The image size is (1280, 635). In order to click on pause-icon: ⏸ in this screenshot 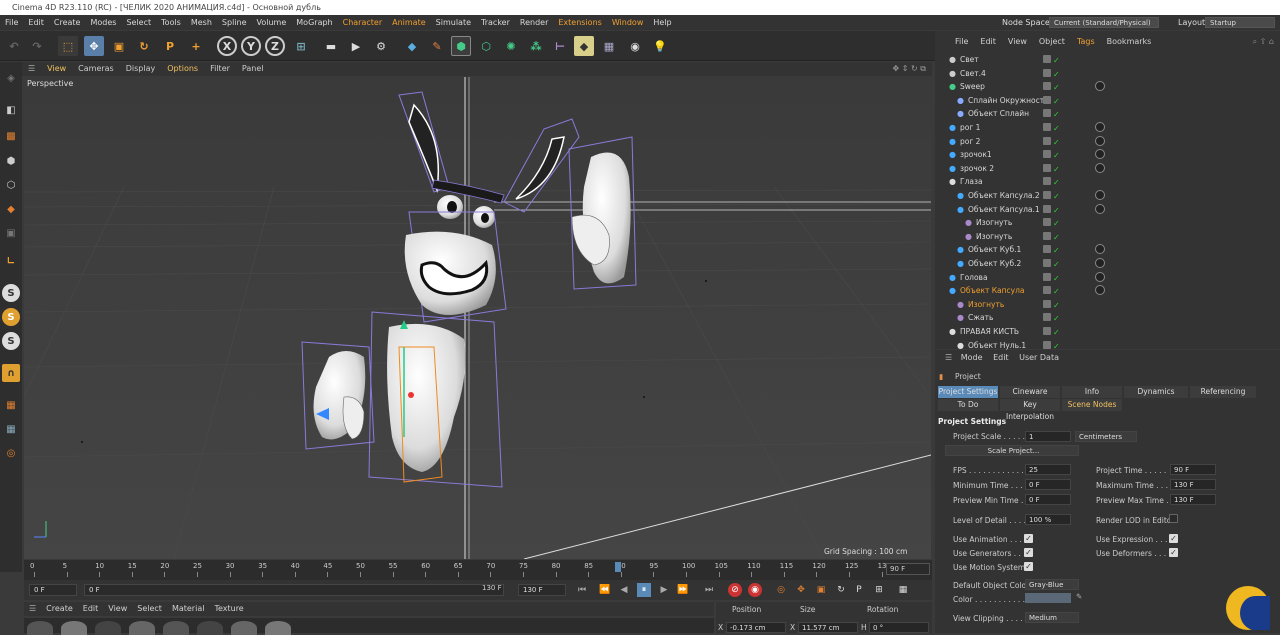, I will do `click(644, 590)`.